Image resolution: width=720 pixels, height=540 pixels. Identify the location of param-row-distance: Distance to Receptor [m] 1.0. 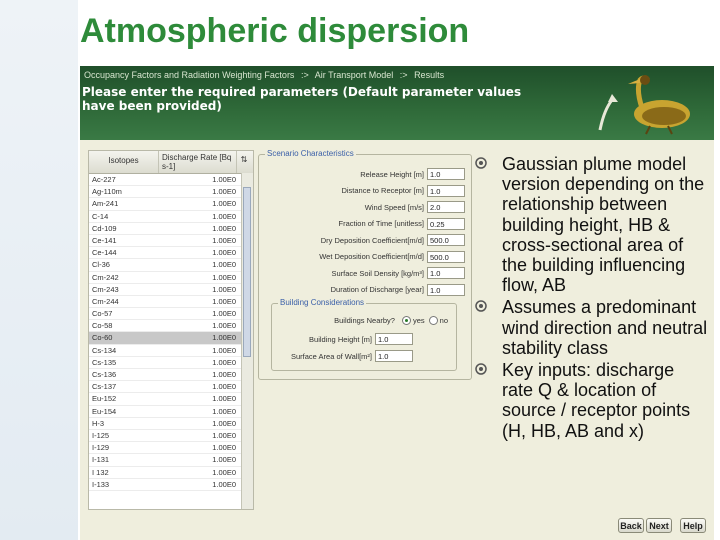
(403, 191).